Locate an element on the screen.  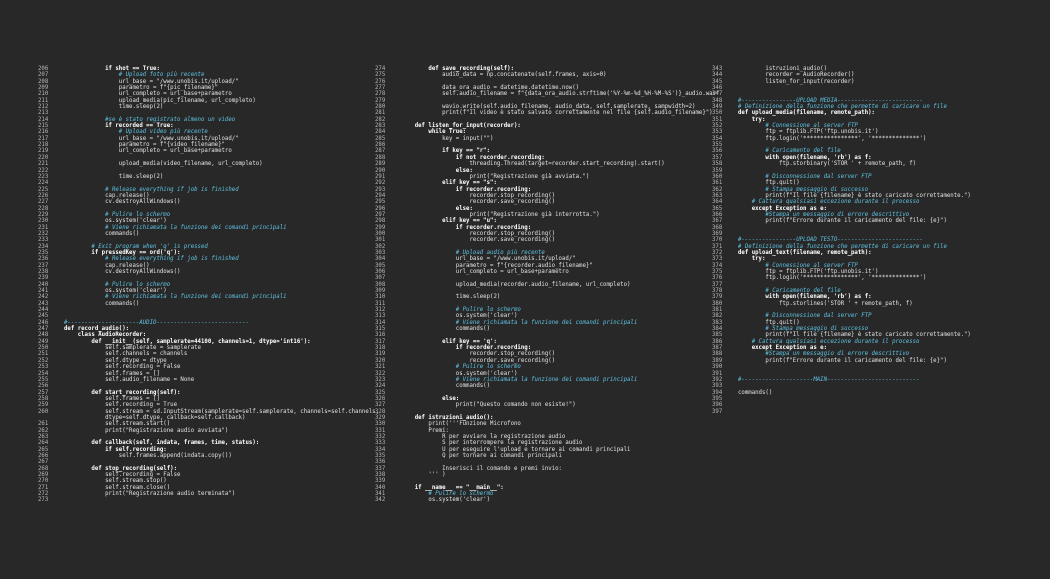
code-text: ''' ) is located at coordinates (423, 475).